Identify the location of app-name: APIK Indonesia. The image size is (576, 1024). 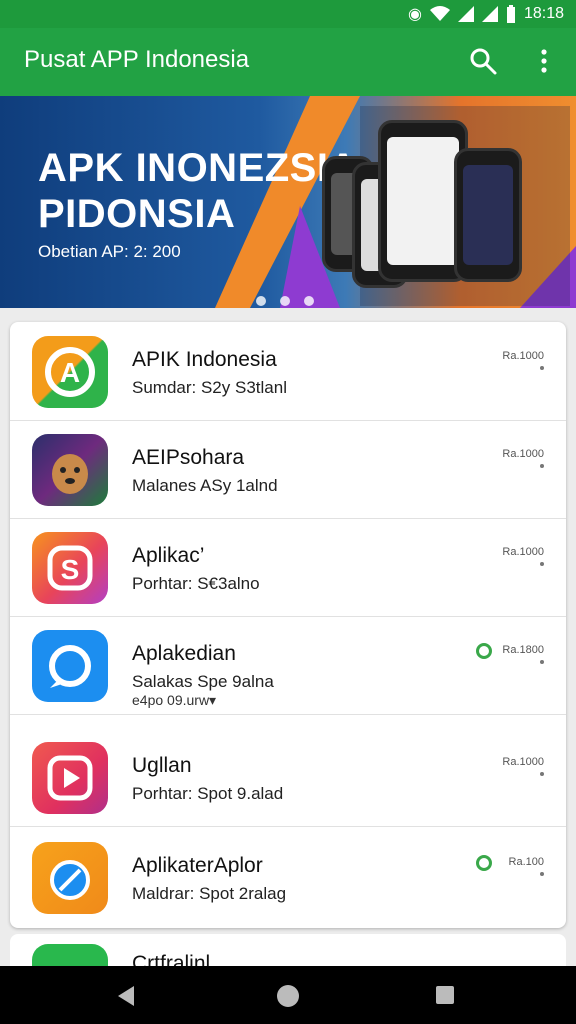
(204, 359).